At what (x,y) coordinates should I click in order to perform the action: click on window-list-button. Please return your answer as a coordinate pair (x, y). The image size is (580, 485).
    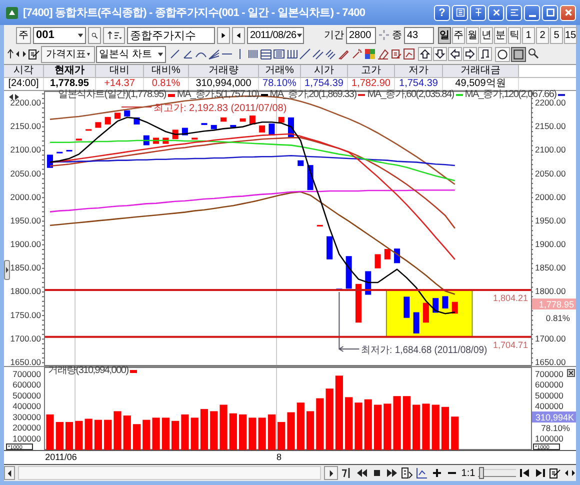
    Looking at the image, I should click on (460, 12).